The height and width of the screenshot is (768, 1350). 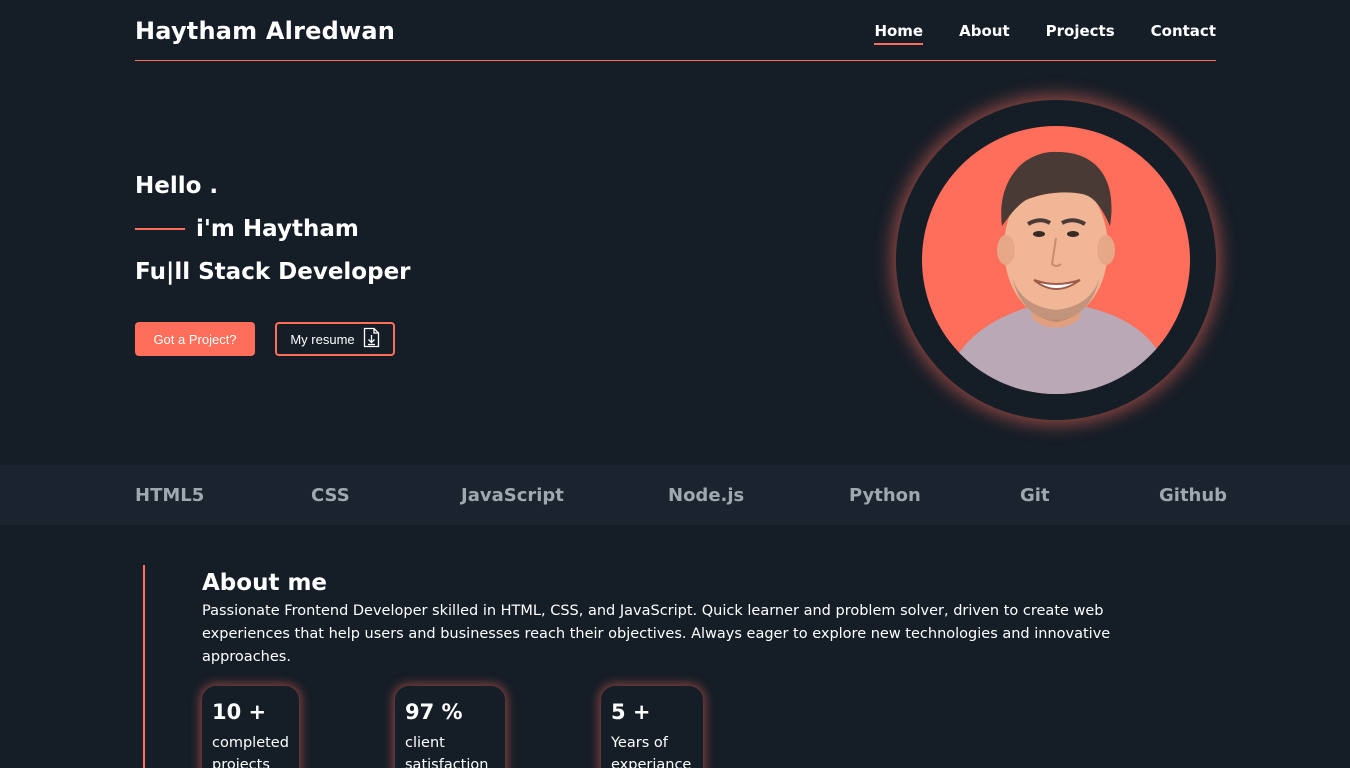 What do you see at coordinates (899, 33) in the screenshot?
I see `nav-home: Home` at bounding box center [899, 33].